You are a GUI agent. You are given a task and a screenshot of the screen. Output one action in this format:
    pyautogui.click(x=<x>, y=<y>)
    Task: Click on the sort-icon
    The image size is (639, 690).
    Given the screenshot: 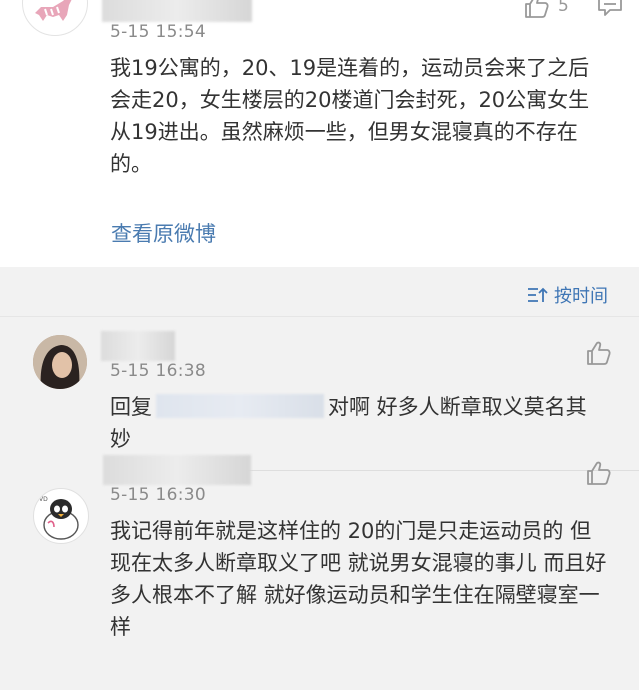 What is the action you would take?
    pyautogui.click(x=538, y=294)
    